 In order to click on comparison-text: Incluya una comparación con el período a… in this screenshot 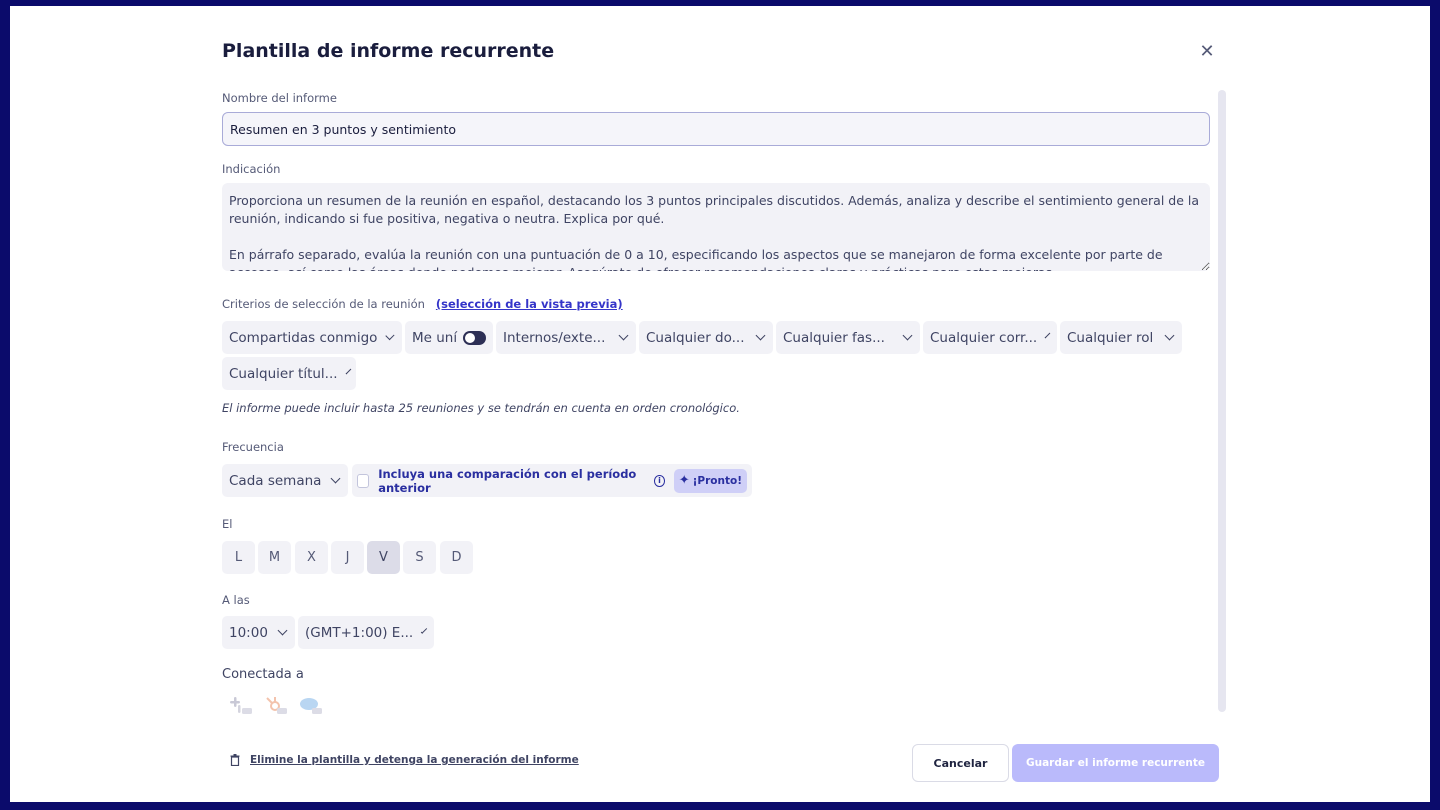, I will do `click(507, 480)`.